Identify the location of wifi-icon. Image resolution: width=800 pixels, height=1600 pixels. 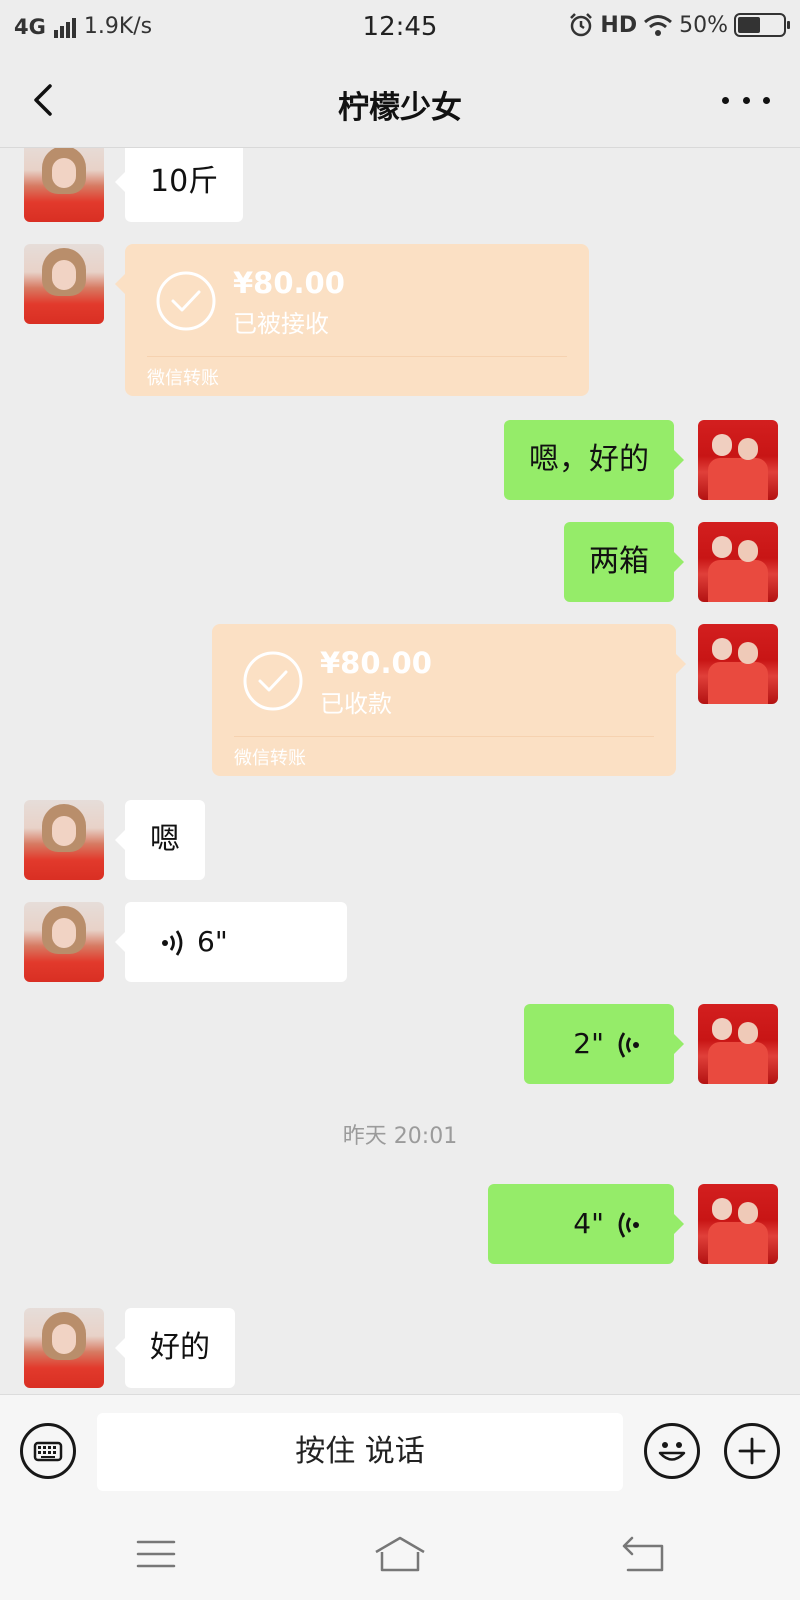
(658, 25).